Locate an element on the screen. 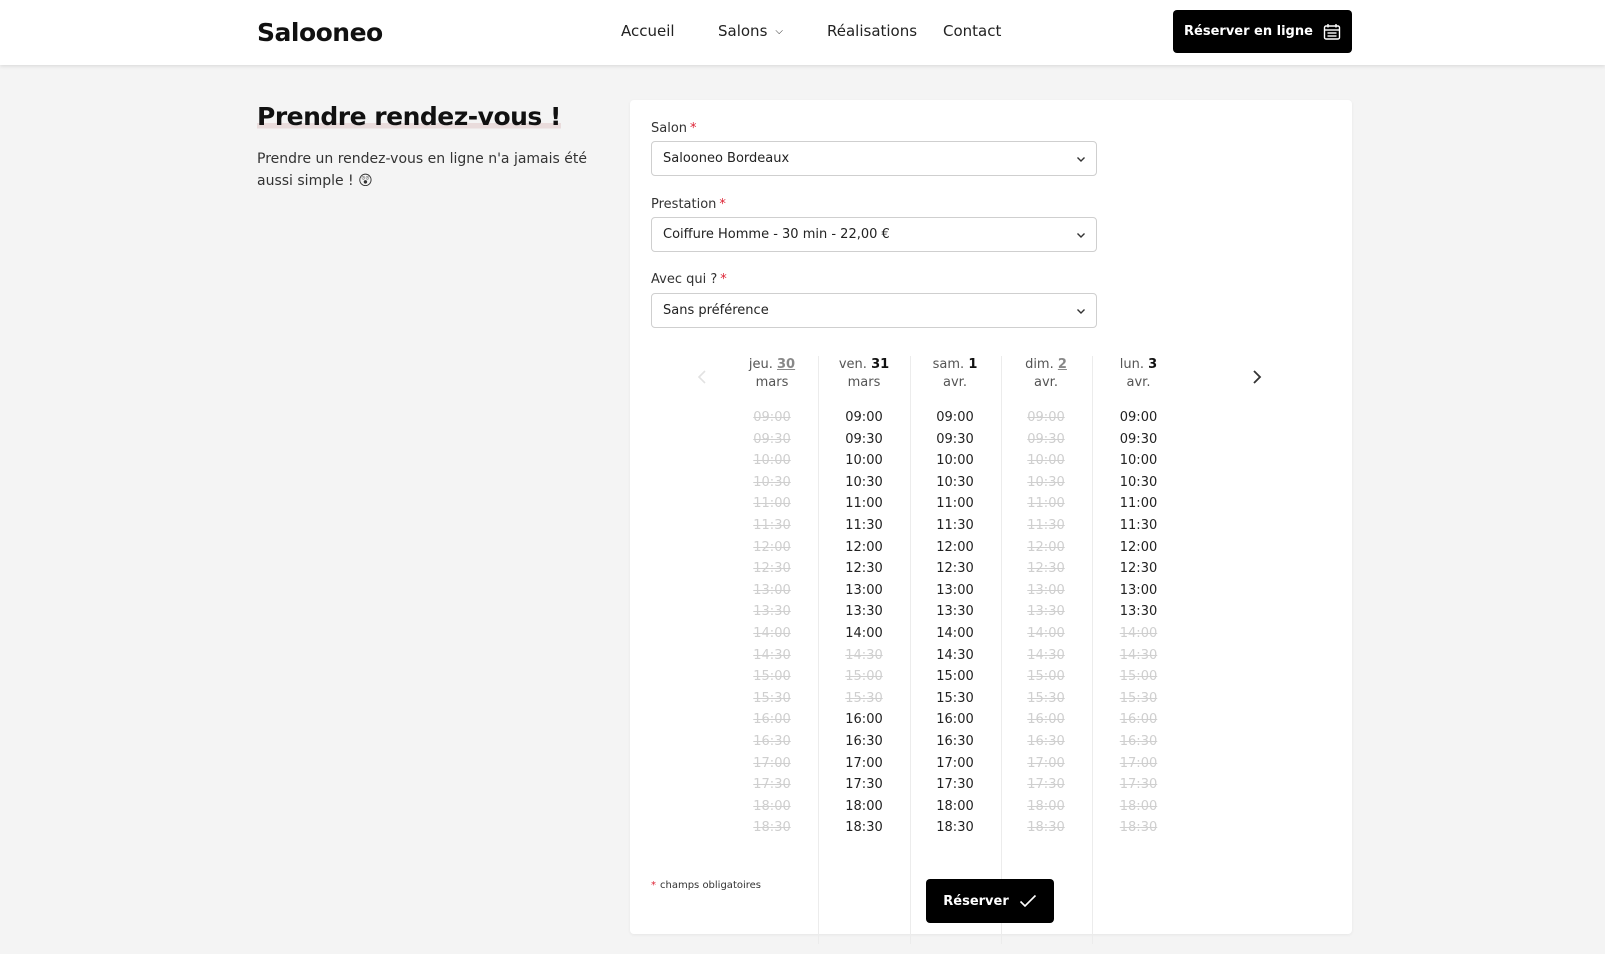  avec-qui-select: Sans préférence is located at coordinates (874, 310).